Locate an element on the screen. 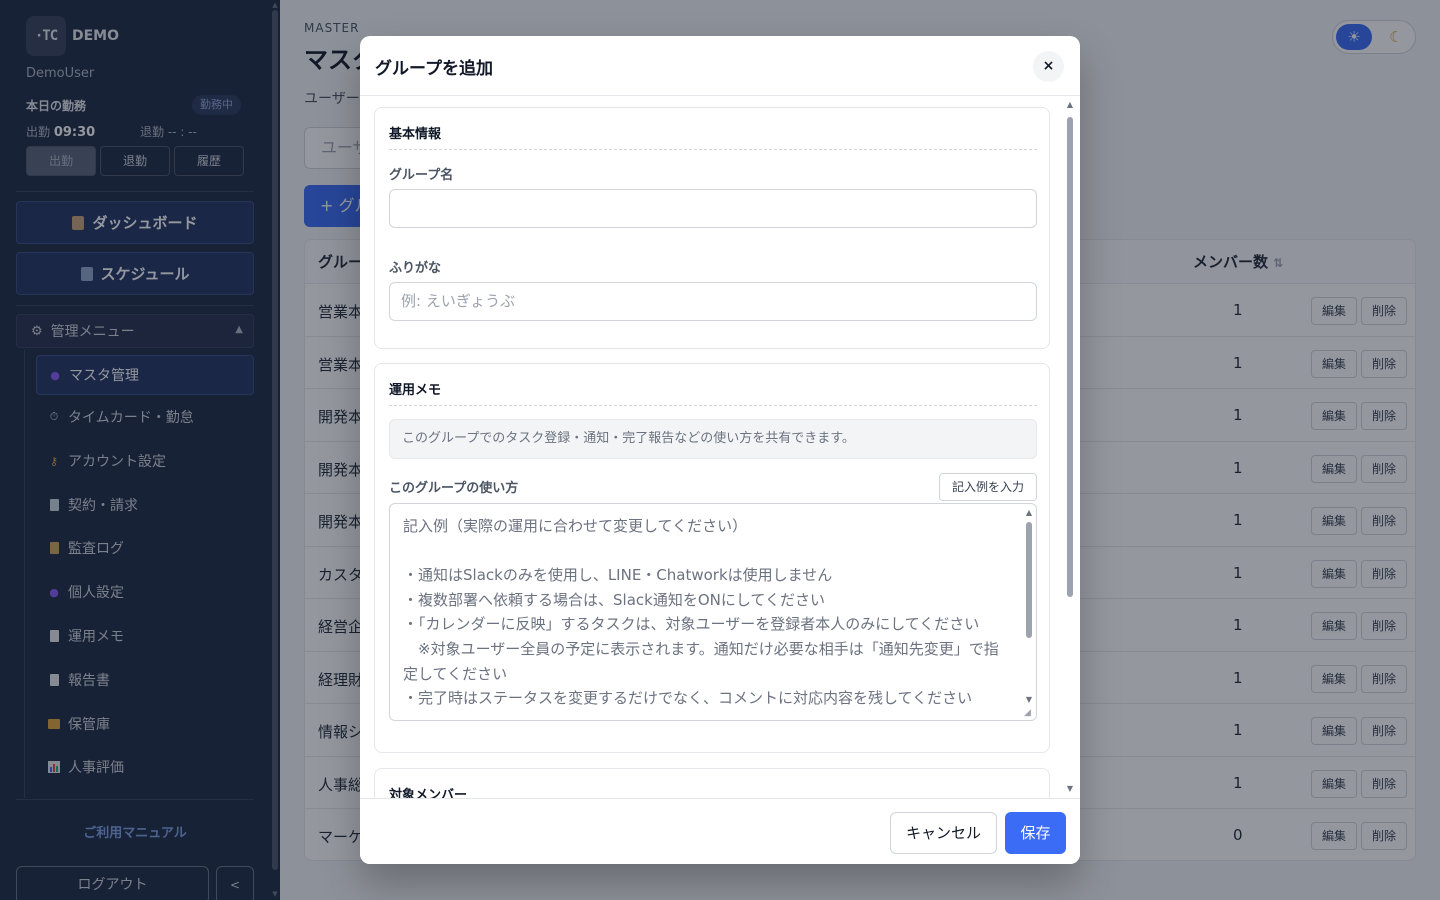 This screenshot has height=900, width=1440. group-name-input is located at coordinates (713, 208).